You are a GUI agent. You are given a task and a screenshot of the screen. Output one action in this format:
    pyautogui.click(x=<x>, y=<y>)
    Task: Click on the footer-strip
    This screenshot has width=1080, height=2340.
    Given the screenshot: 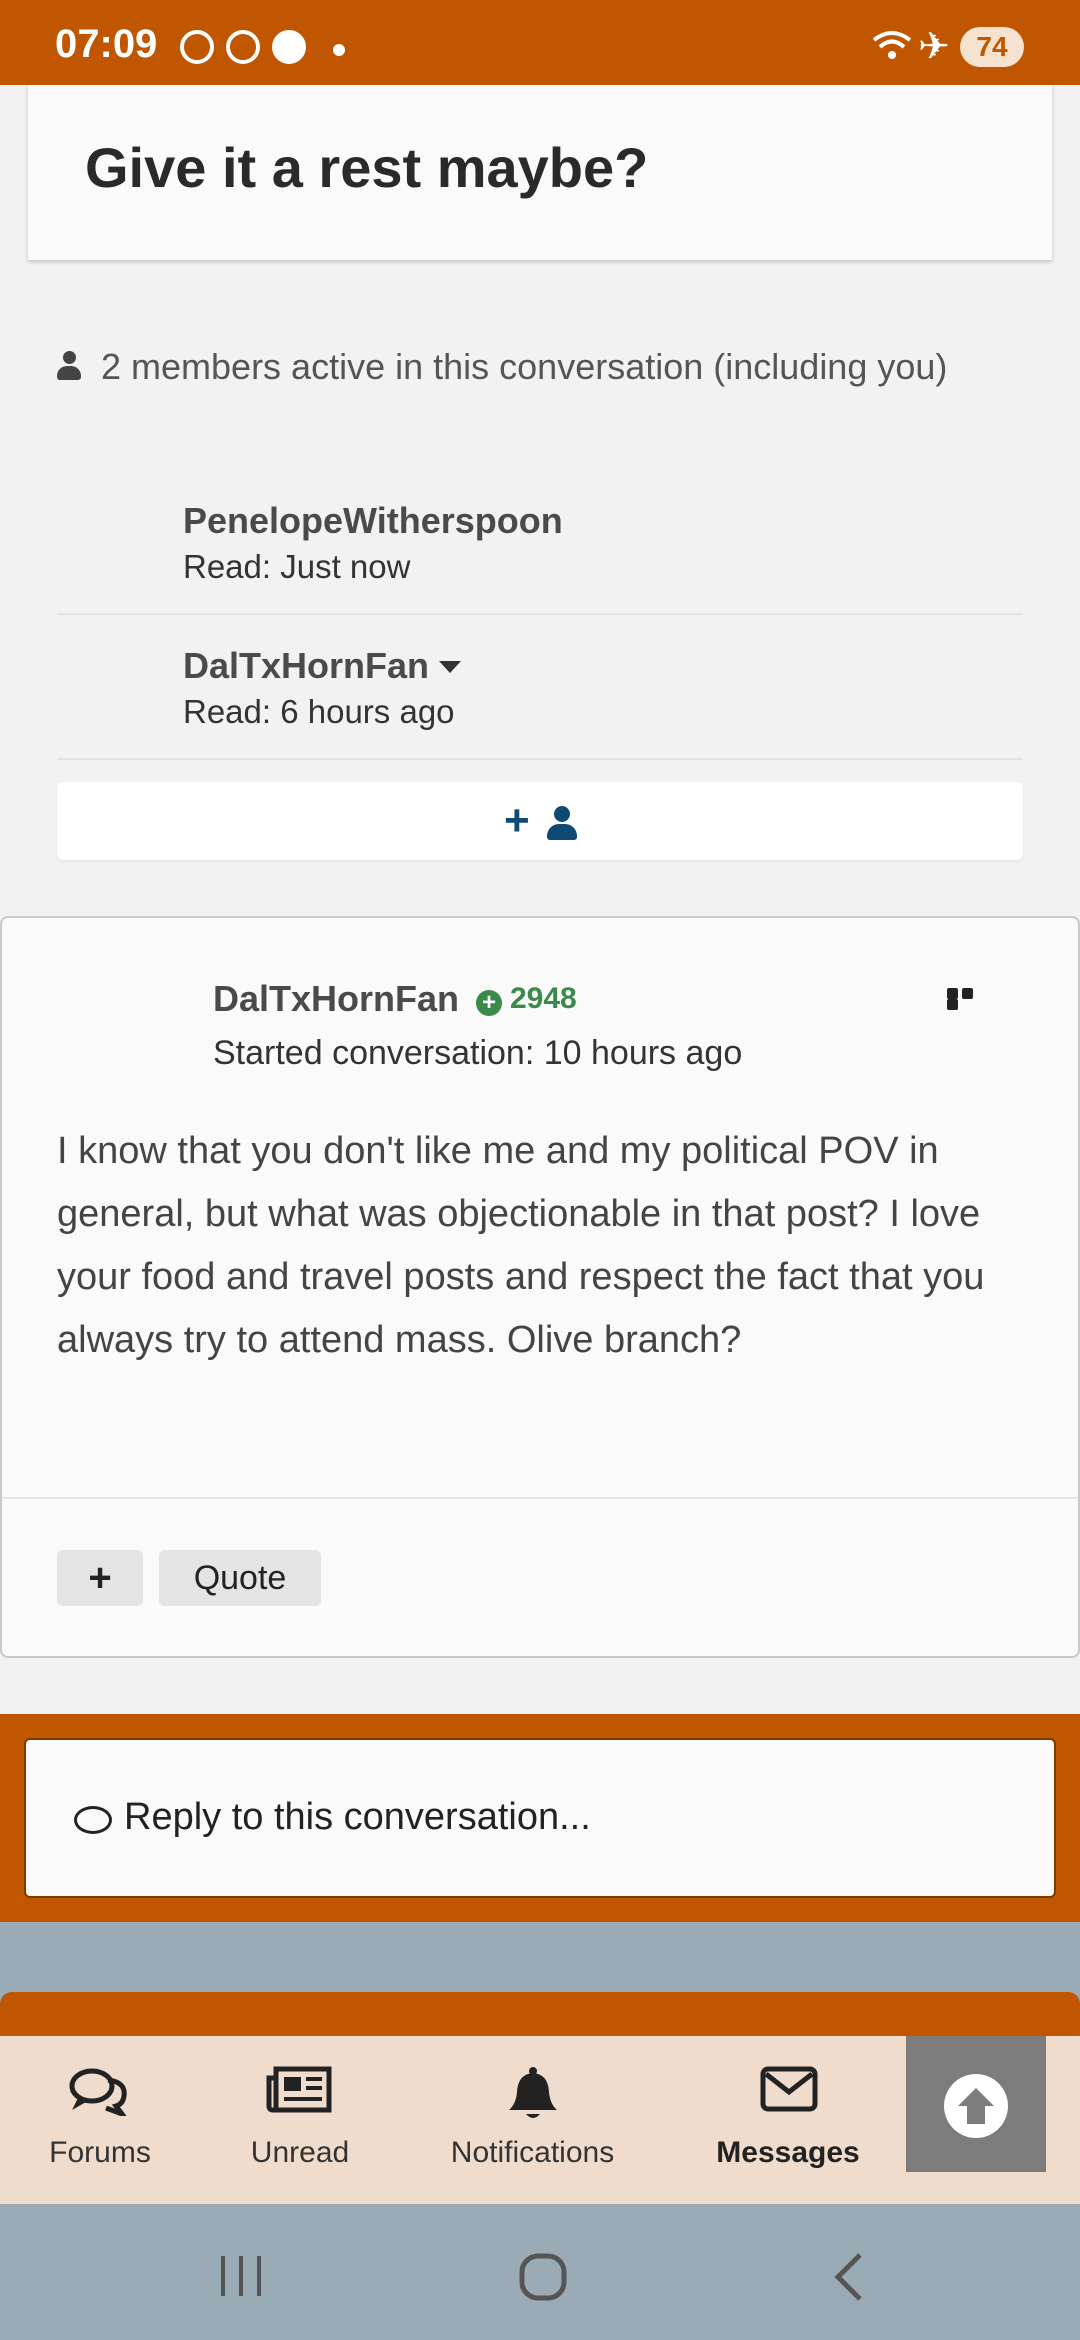 What is the action you would take?
    pyautogui.click(x=540, y=2016)
    